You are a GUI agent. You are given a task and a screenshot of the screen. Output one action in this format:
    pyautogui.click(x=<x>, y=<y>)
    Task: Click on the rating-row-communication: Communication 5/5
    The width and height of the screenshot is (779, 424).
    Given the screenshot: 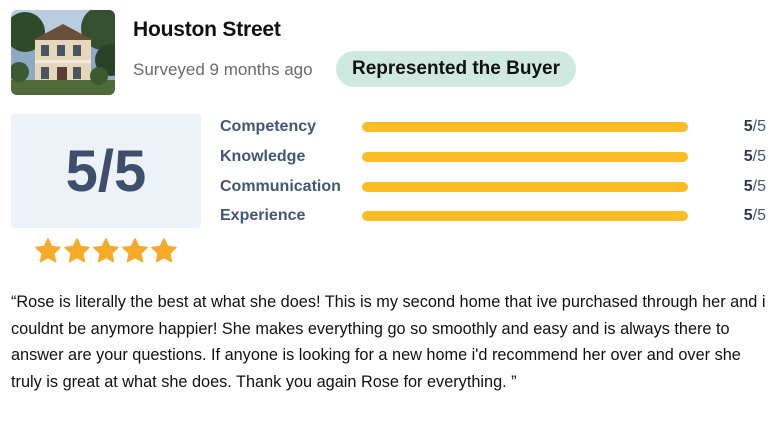 What is the action you would take?
    pyautogui.click(x=493, y=187)
    